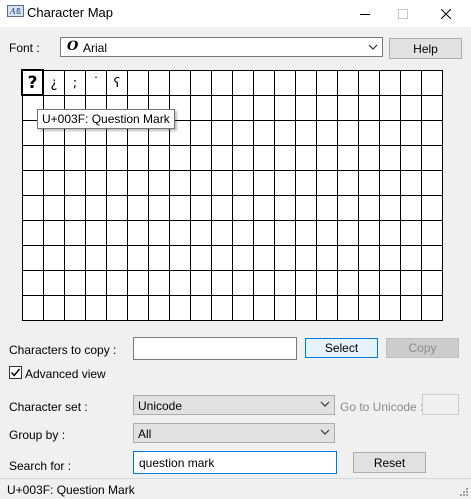  I want to click on resize-grip-icon, so click(464, 492).